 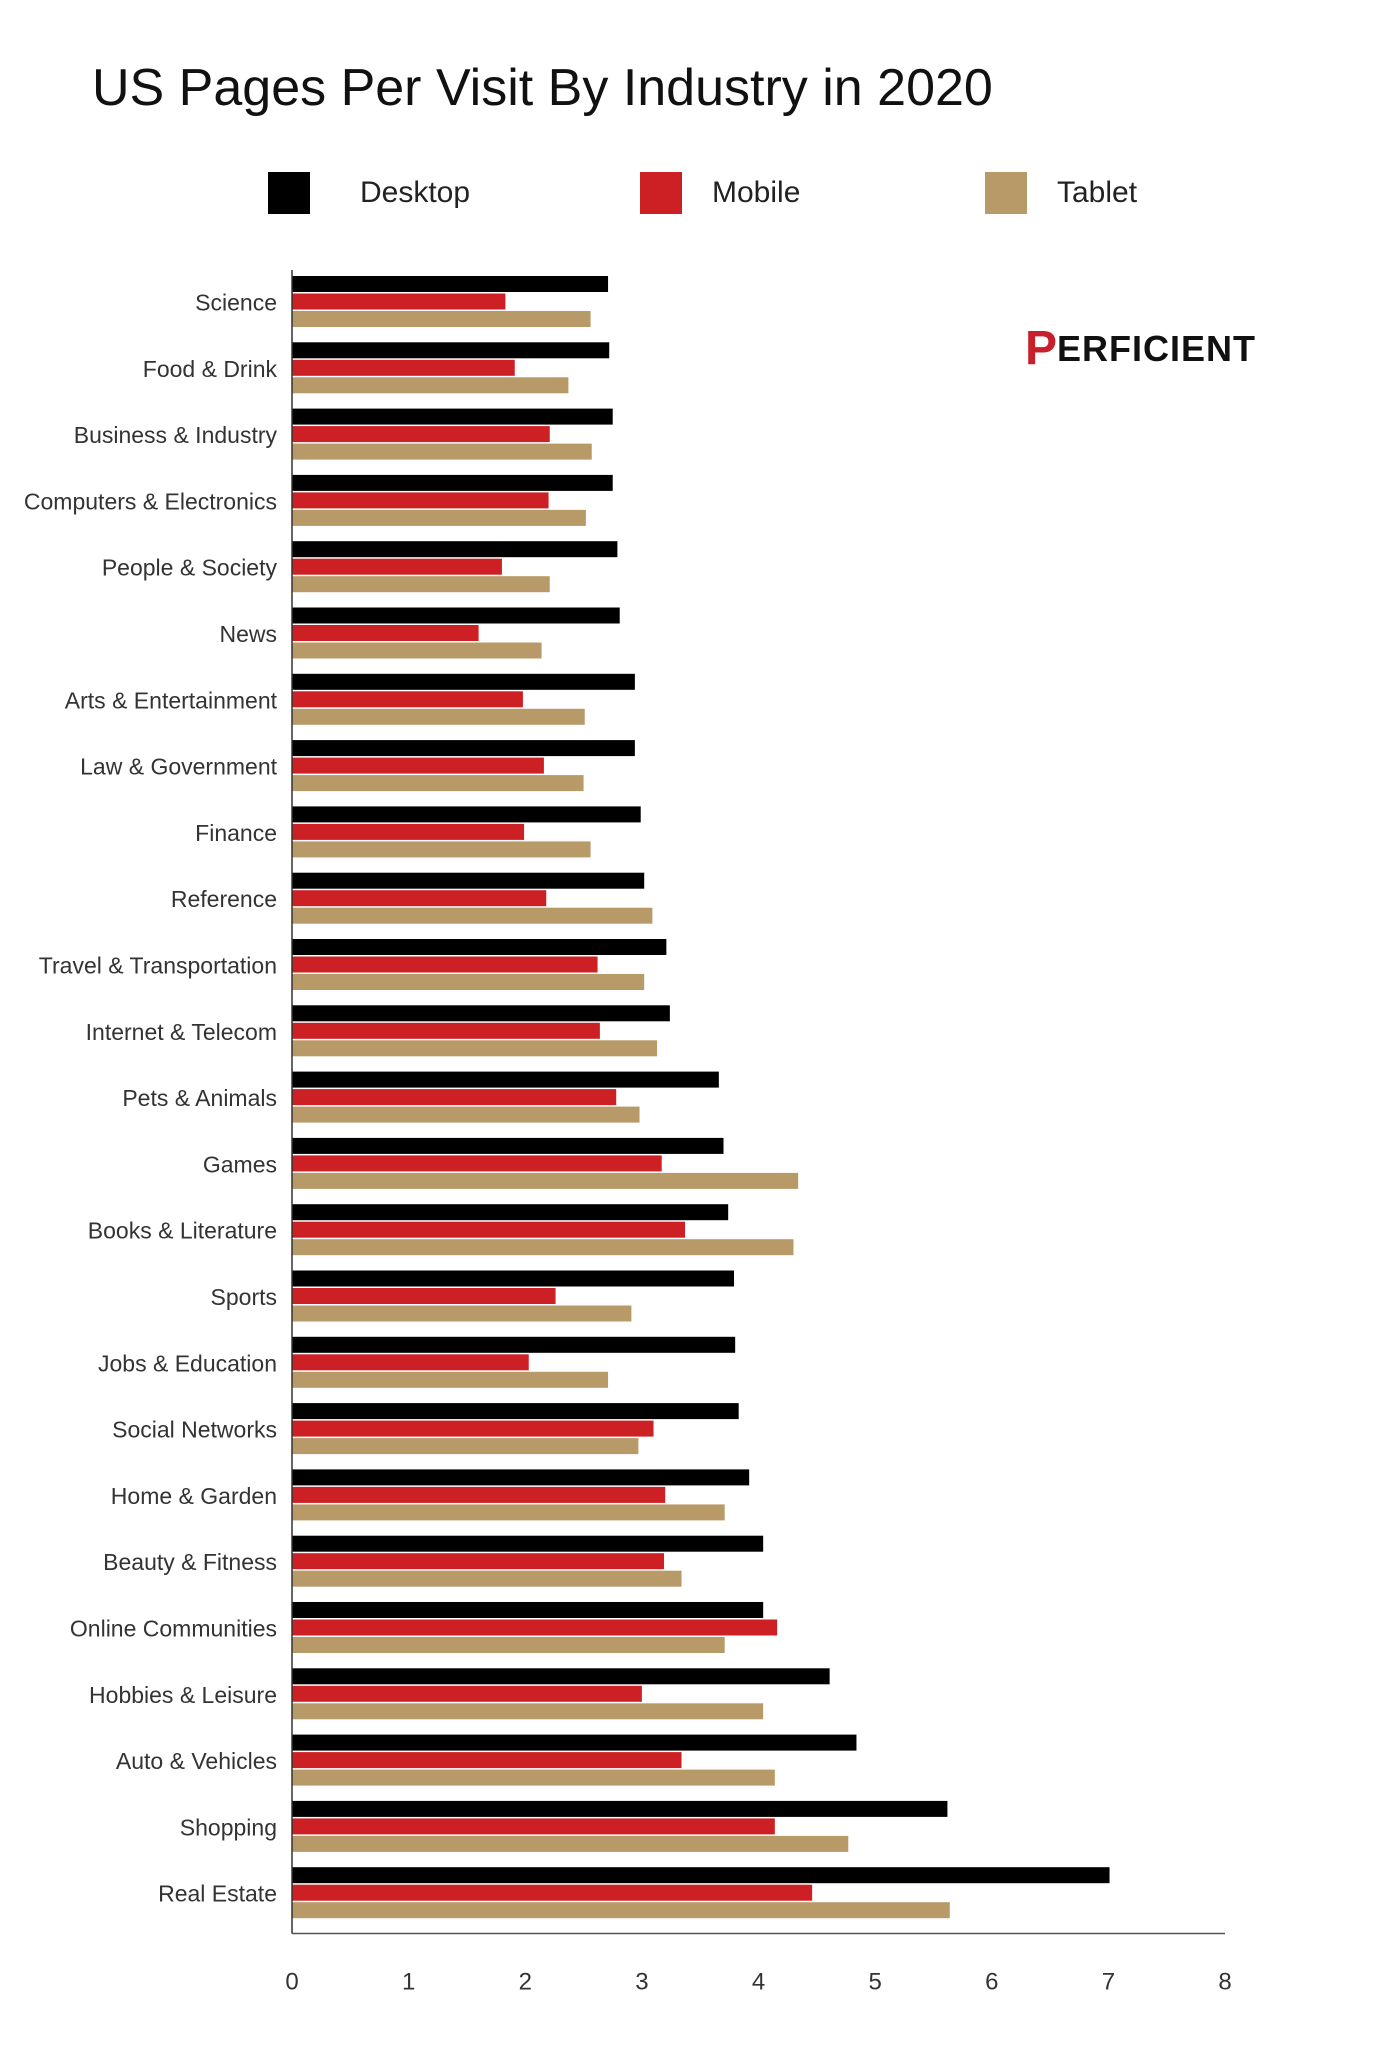 I want to click on category-label: People & Society, so click(x=190, y=568).